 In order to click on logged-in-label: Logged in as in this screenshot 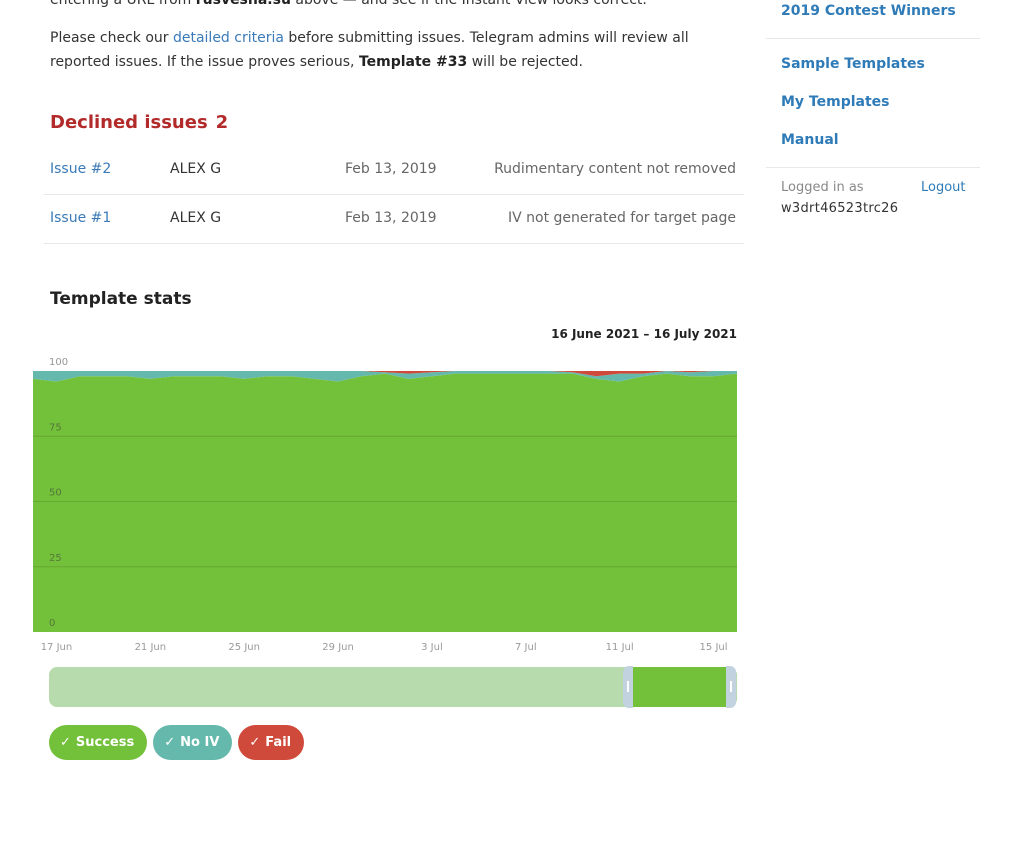, I will do `click(822, 187)`.